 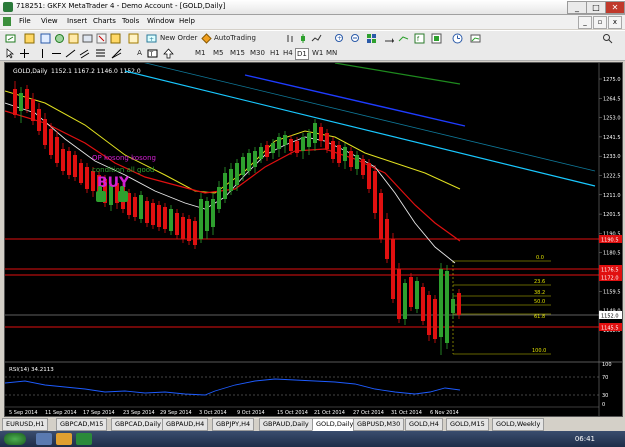 I want to click on tab-gbpcad-m15: GBPCAD,M15, so click(x=82, y=424).